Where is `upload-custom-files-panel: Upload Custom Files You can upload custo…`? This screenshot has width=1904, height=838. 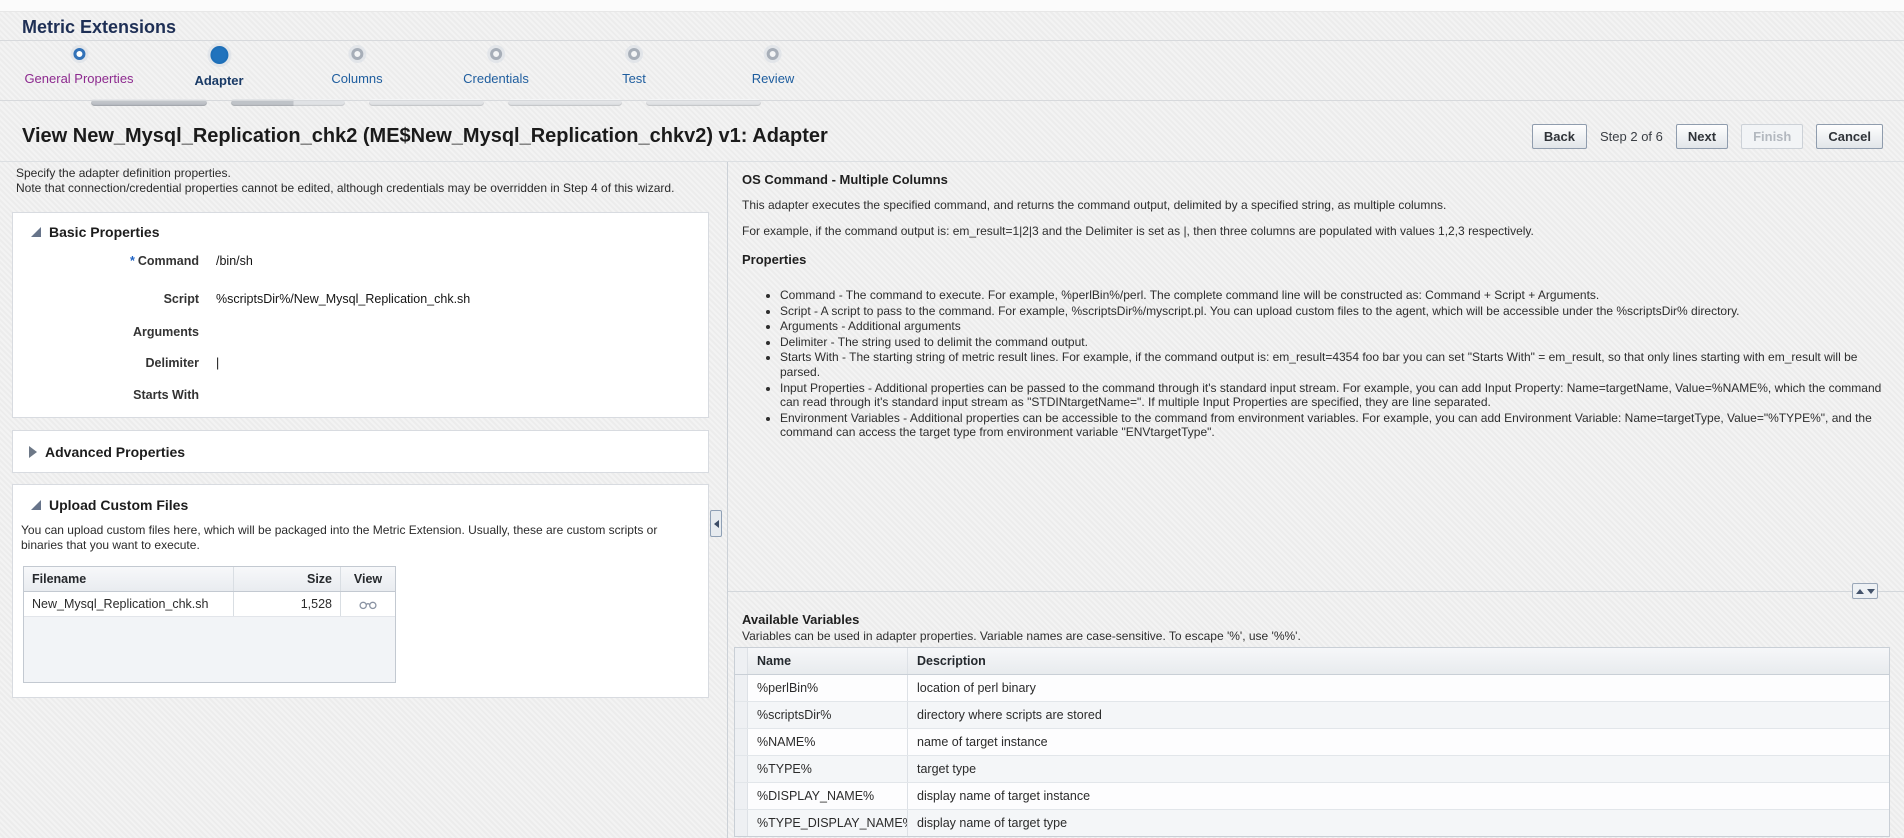 upload-custom-files-panel: Upload Custom Files You can upload custo… is located at coordinates (360, 591).